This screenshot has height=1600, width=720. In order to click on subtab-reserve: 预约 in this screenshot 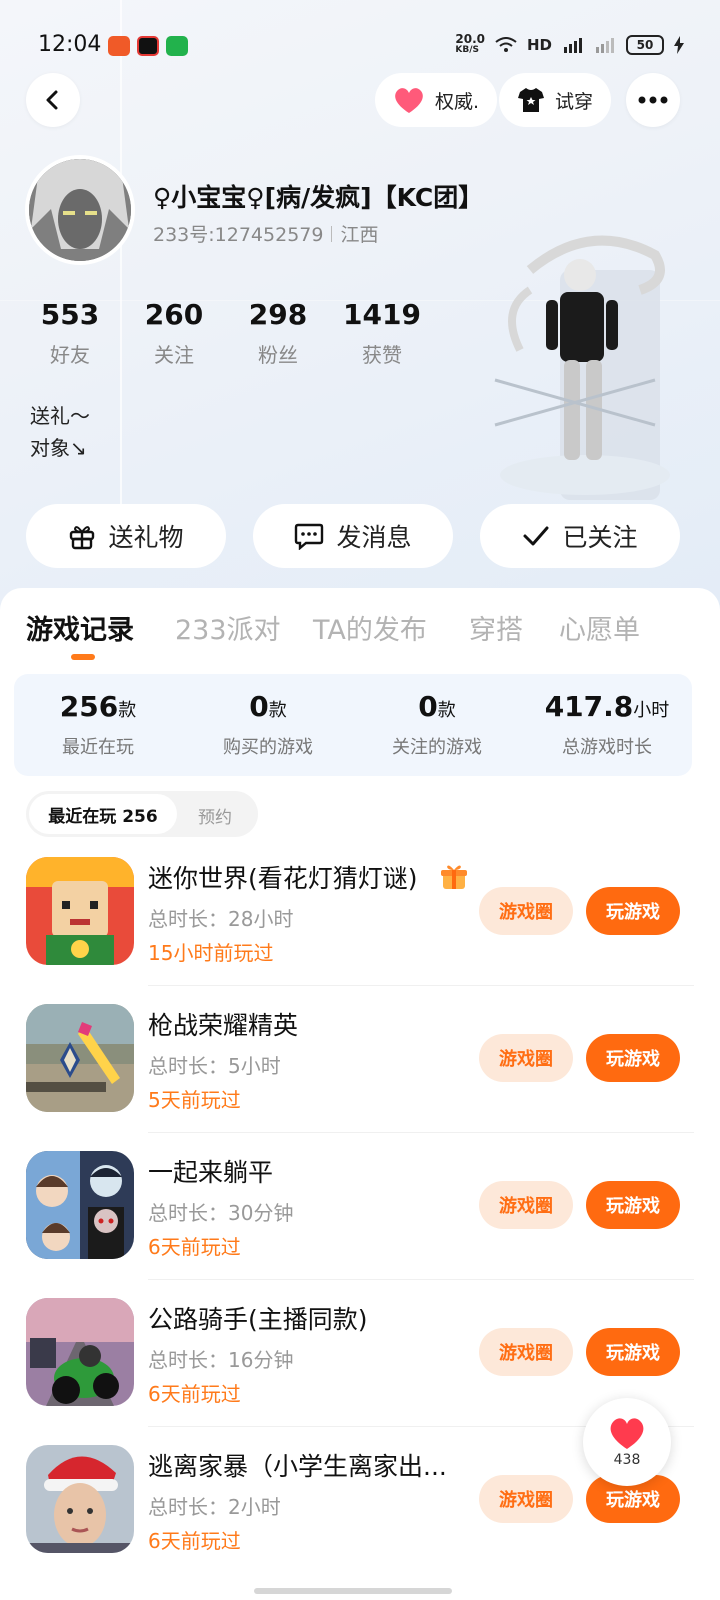, I will do `click(215, 815)`.